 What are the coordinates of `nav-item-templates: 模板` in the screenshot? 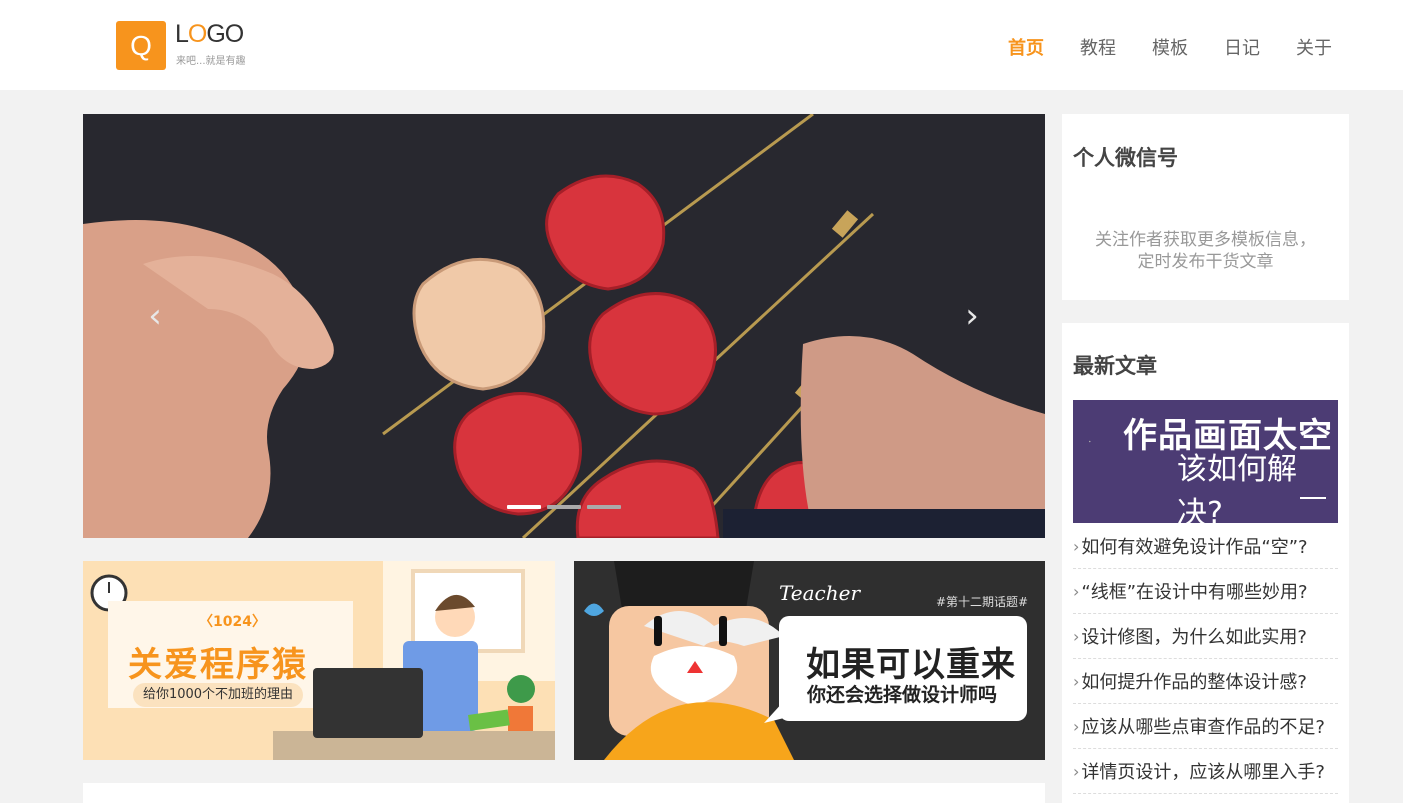 It's located at (1170, 47).